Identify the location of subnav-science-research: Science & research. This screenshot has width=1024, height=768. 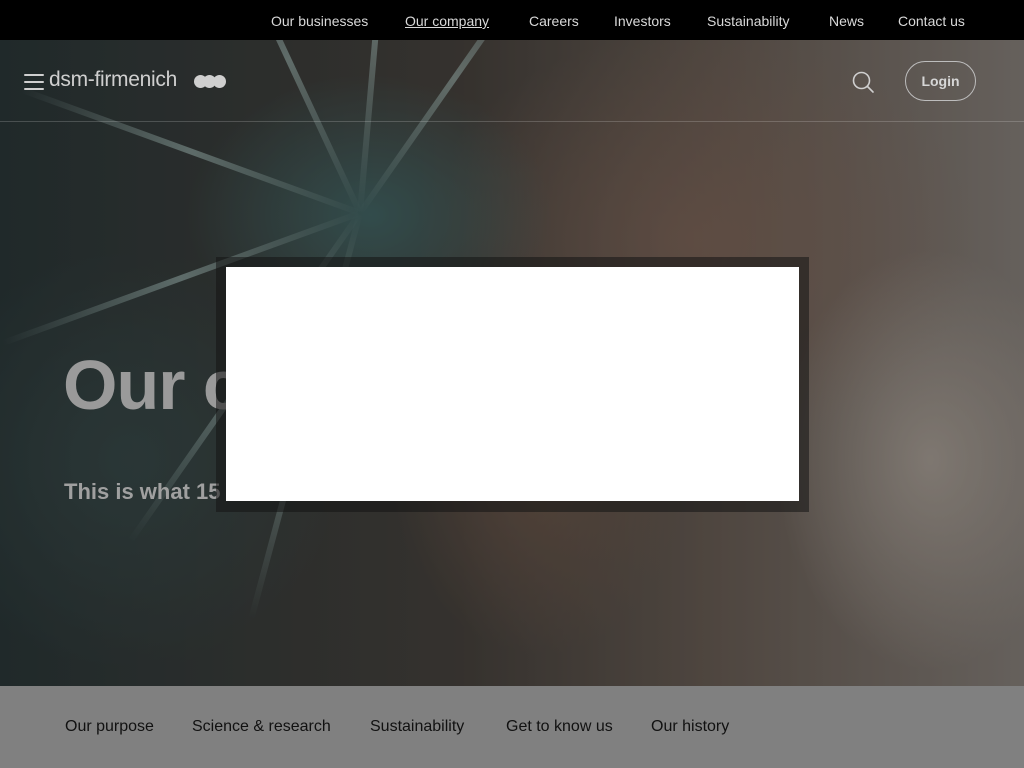
(261, 727).